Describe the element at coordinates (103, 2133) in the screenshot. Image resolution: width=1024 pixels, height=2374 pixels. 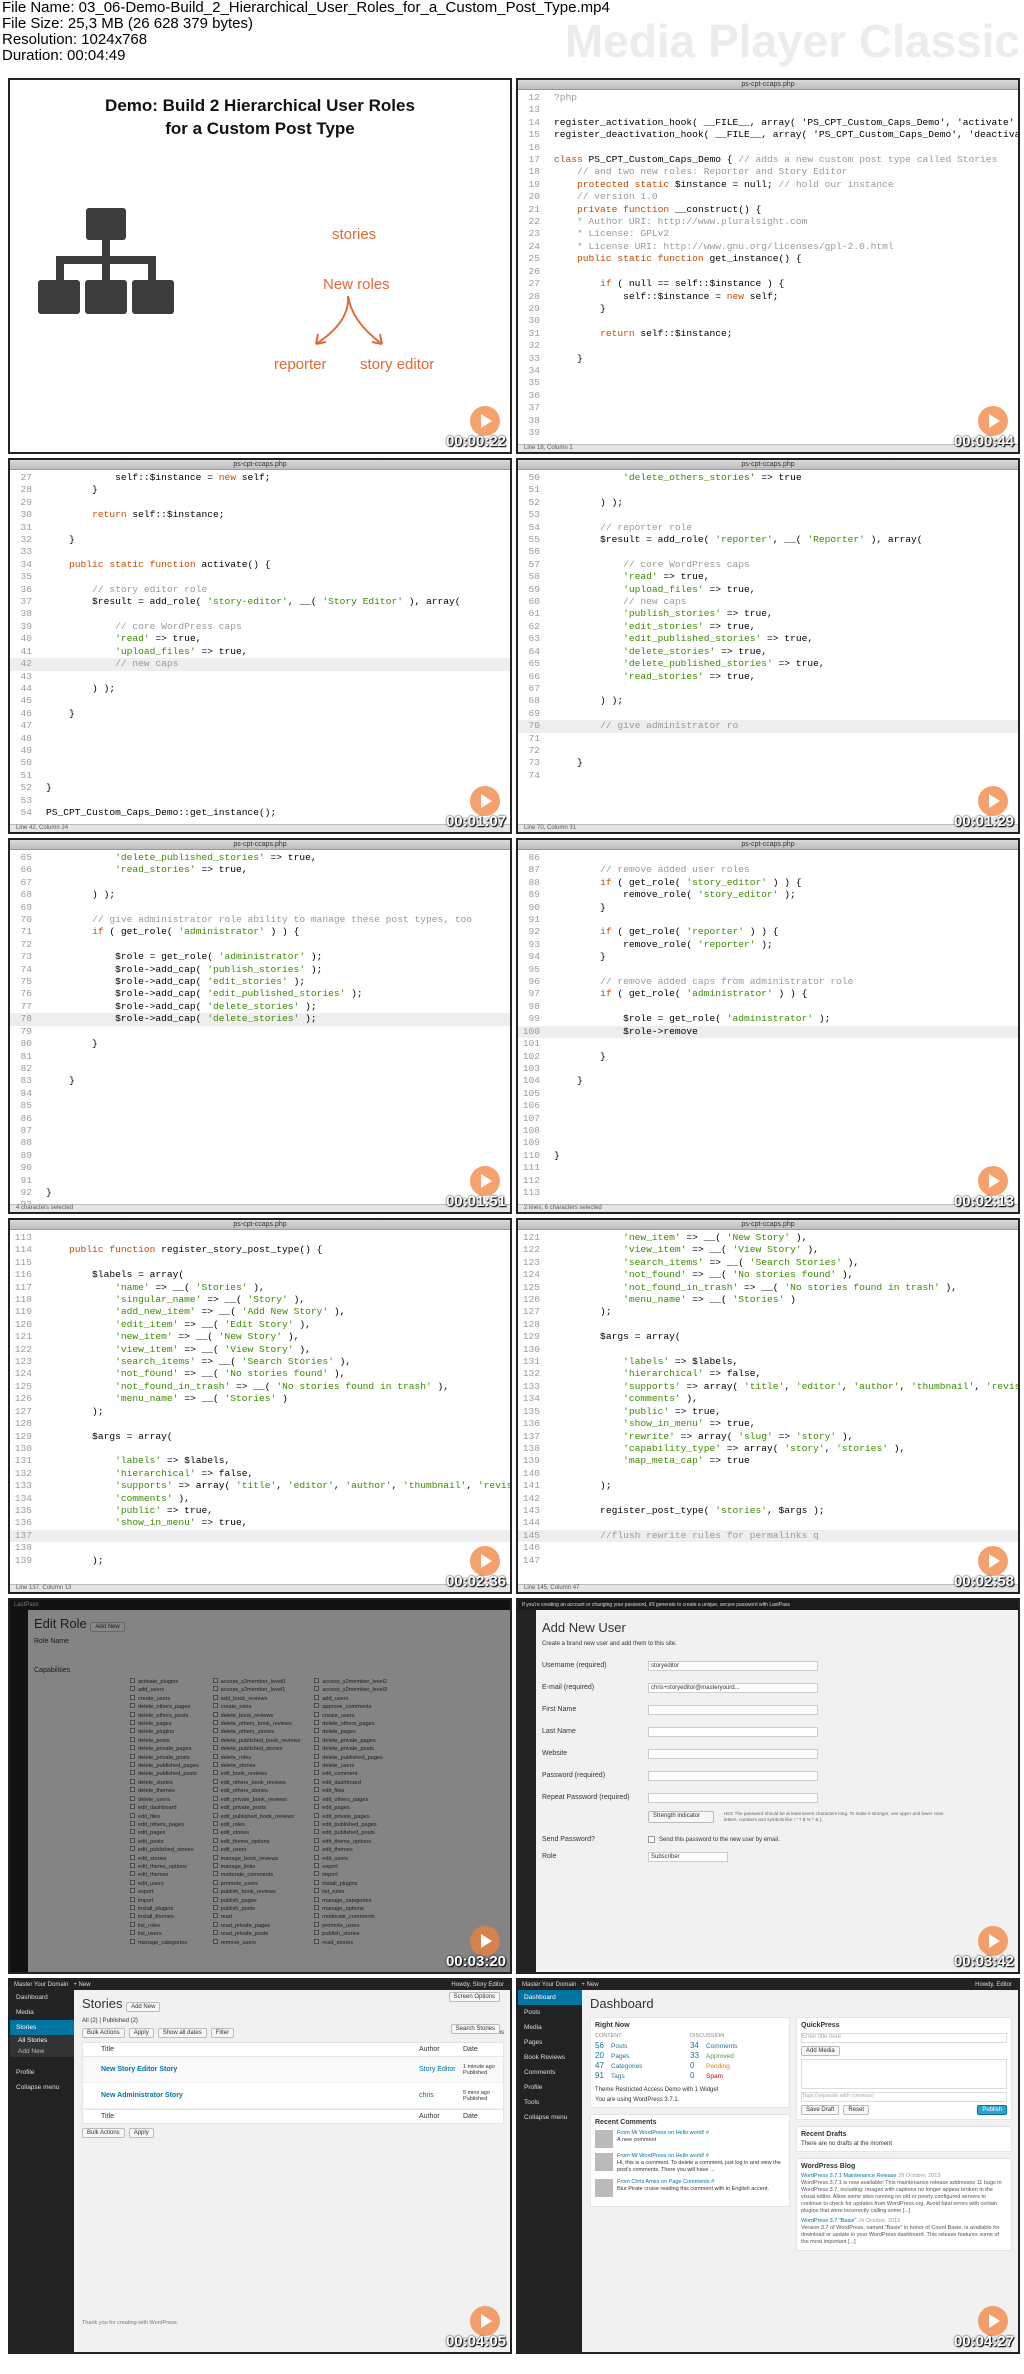
I see `bulk-actions-select-bottom: Bulk Actions` at that location.